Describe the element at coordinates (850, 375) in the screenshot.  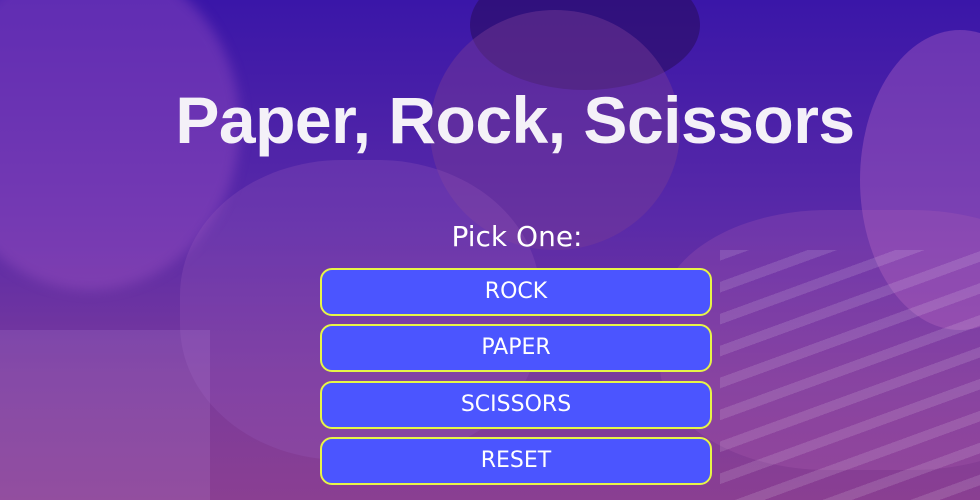
I see `background-striped-shirt` at that location.